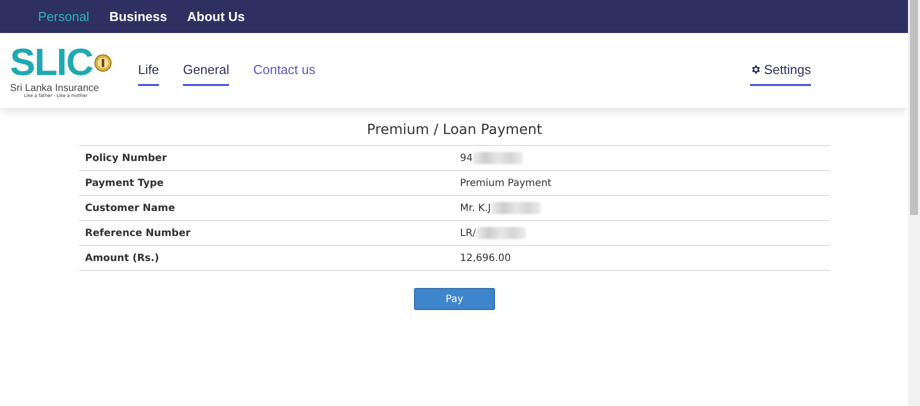 The height and width of the screenshot is (406, 920). Describe the element at coordinates (126, 158) in the screenshot. I see `field-label: Policy Number` at that location.